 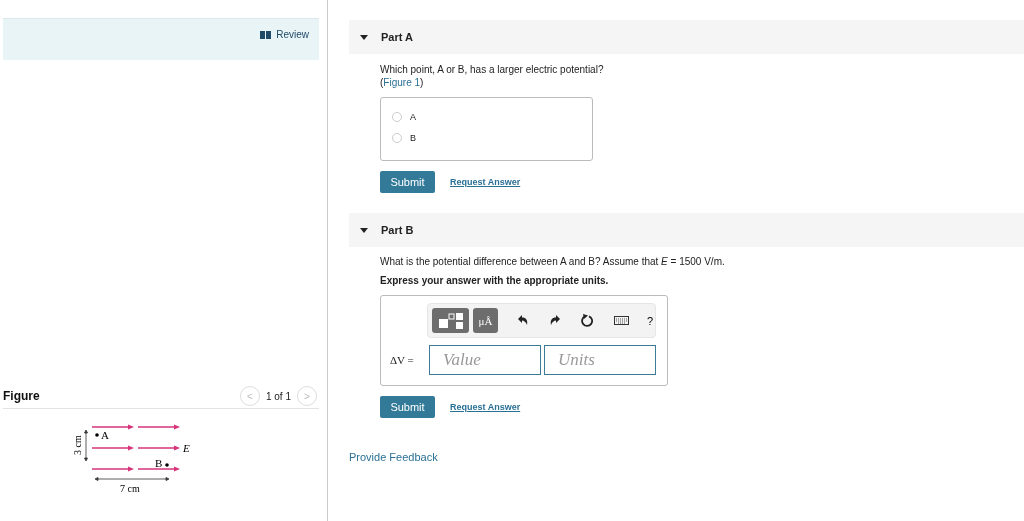 I want to click on figure-title: Figure, so click(x=21, y=396).